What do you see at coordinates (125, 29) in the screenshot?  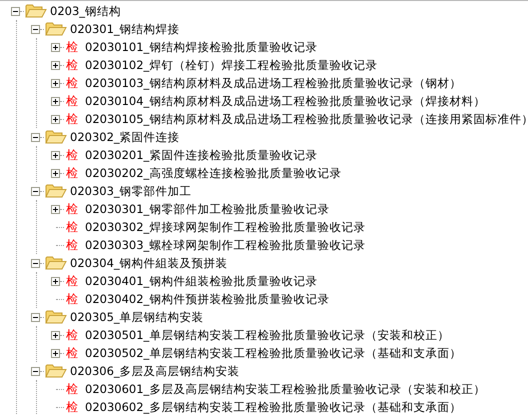 I see `tree-item: 020301_钢结构焊接` at bounding box center [125, 29].